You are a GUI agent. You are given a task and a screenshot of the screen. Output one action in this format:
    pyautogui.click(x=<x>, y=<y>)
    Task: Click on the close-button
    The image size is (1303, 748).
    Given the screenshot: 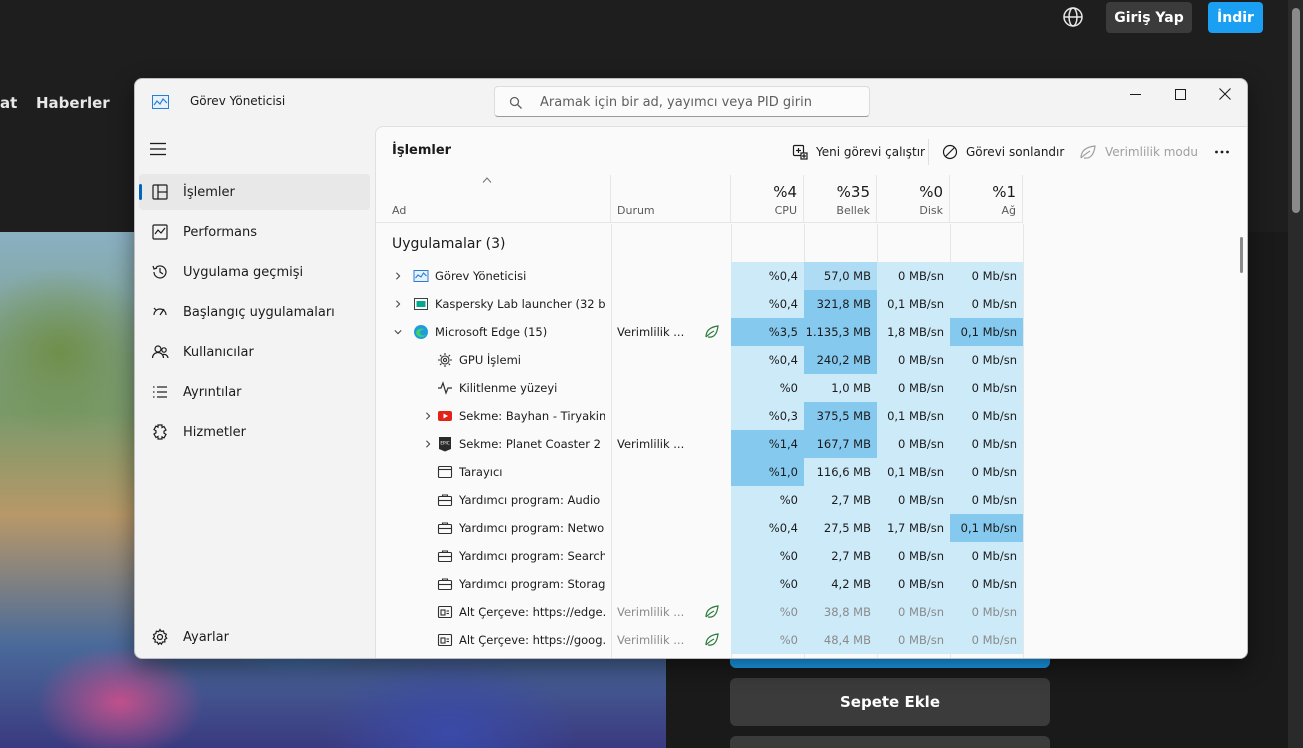 What is the action you would take?
    pyautogui.click(x=1224, y=94)
    